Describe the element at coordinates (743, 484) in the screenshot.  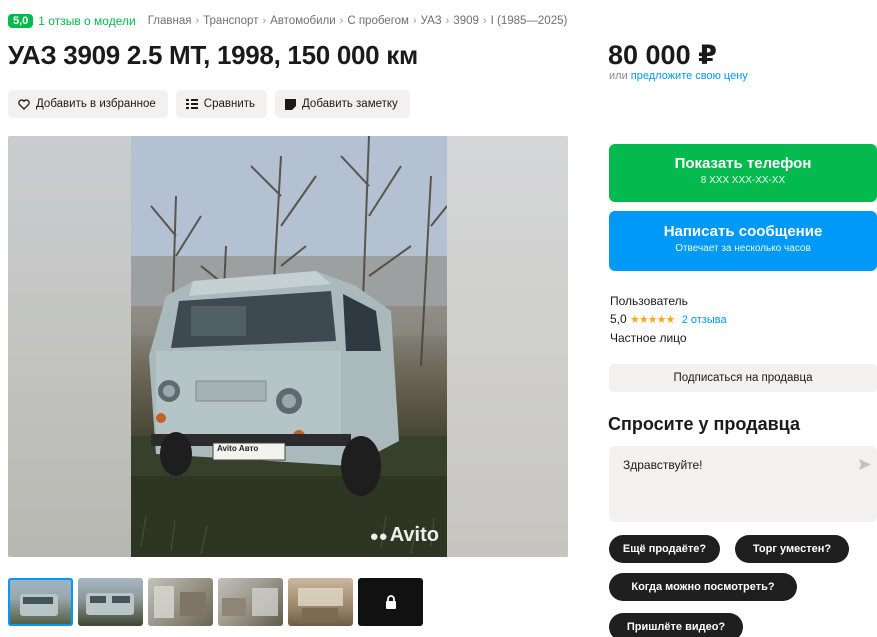
I see `message-input: Здравствуйте!` at that location.